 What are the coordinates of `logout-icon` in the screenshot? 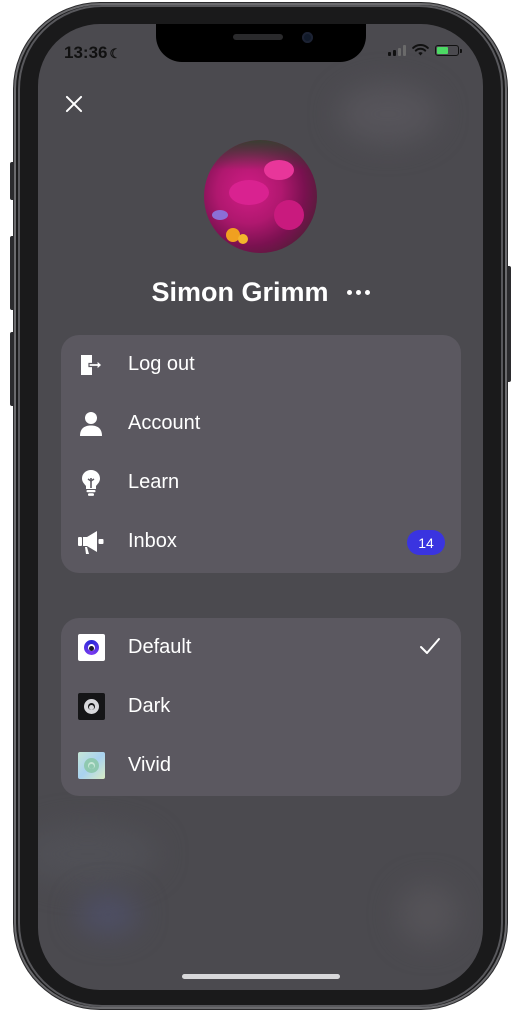 It's located at (91, 365).